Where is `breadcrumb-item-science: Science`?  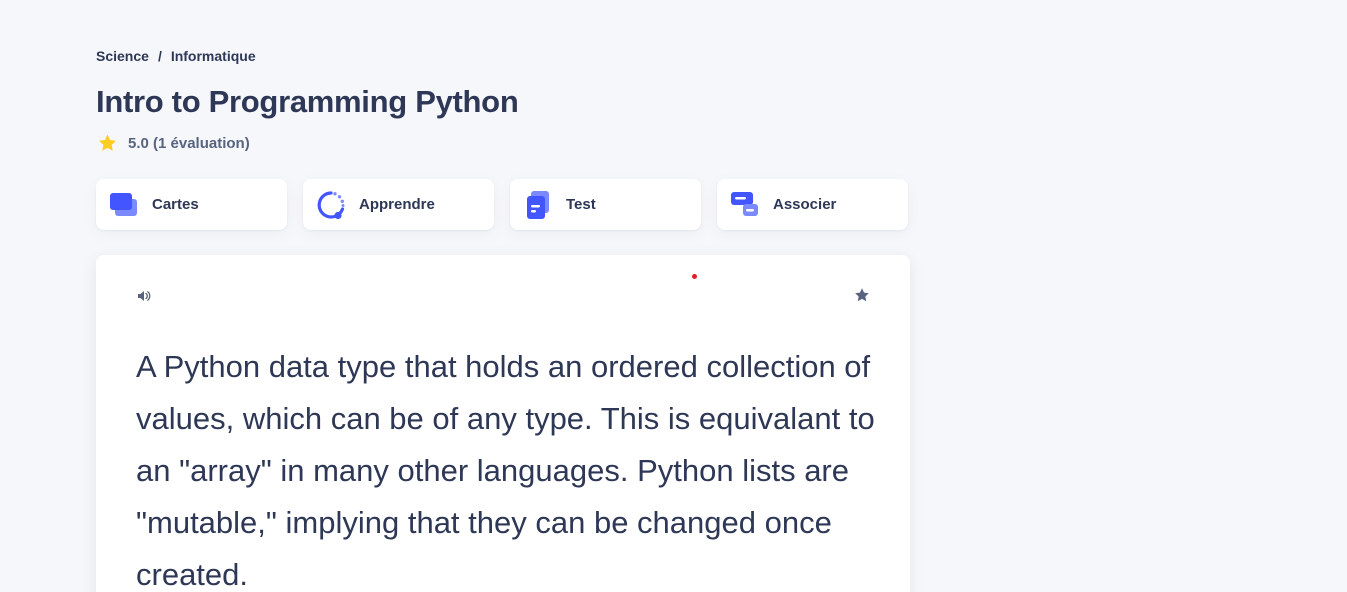 breadcrumb-item-science: Science is located at coordinates (122, 56).